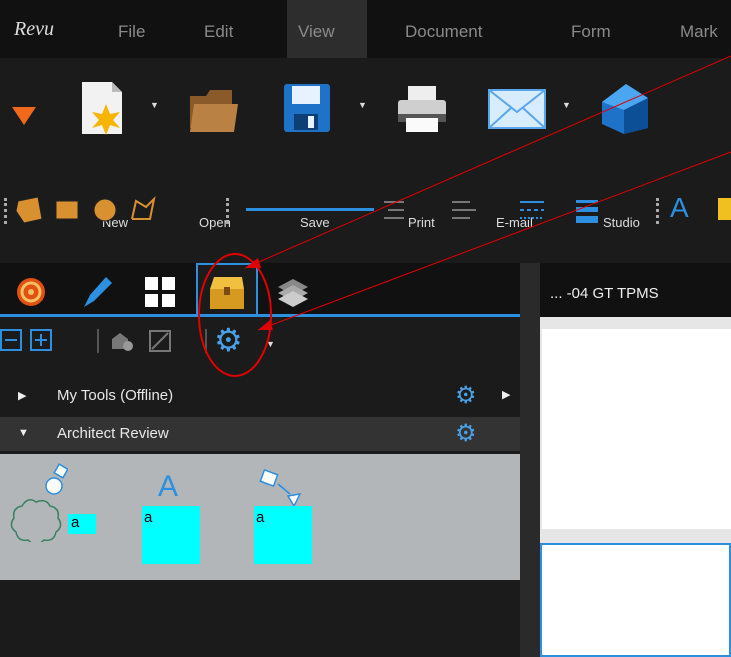  What do you see at coordinates (235, 315) in the screenshot?
I see `annotation-circle` at bounding box center [235, 315].